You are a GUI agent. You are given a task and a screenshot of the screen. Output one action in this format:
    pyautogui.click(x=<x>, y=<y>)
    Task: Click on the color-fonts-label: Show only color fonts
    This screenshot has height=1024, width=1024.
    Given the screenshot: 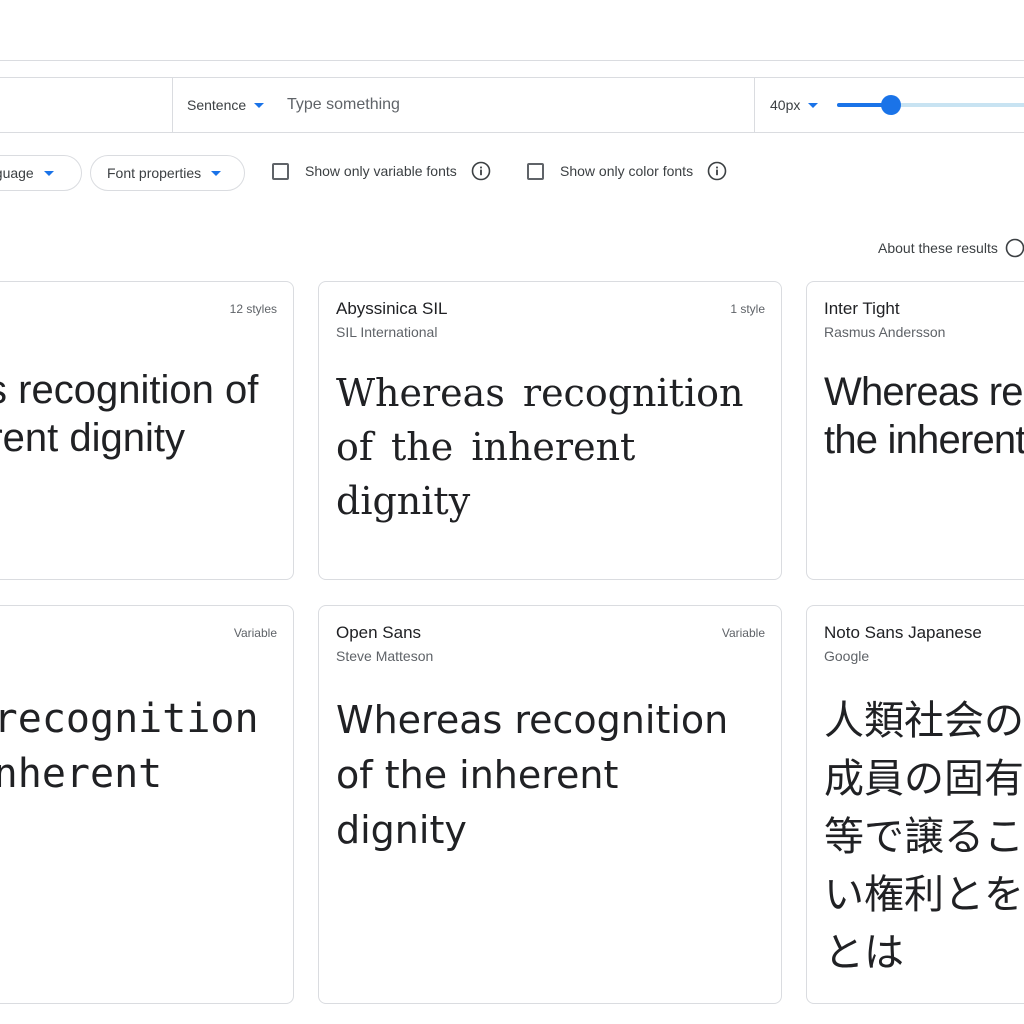 What is the action you would take?
    pyautogui.click(x=627, y=171)
    